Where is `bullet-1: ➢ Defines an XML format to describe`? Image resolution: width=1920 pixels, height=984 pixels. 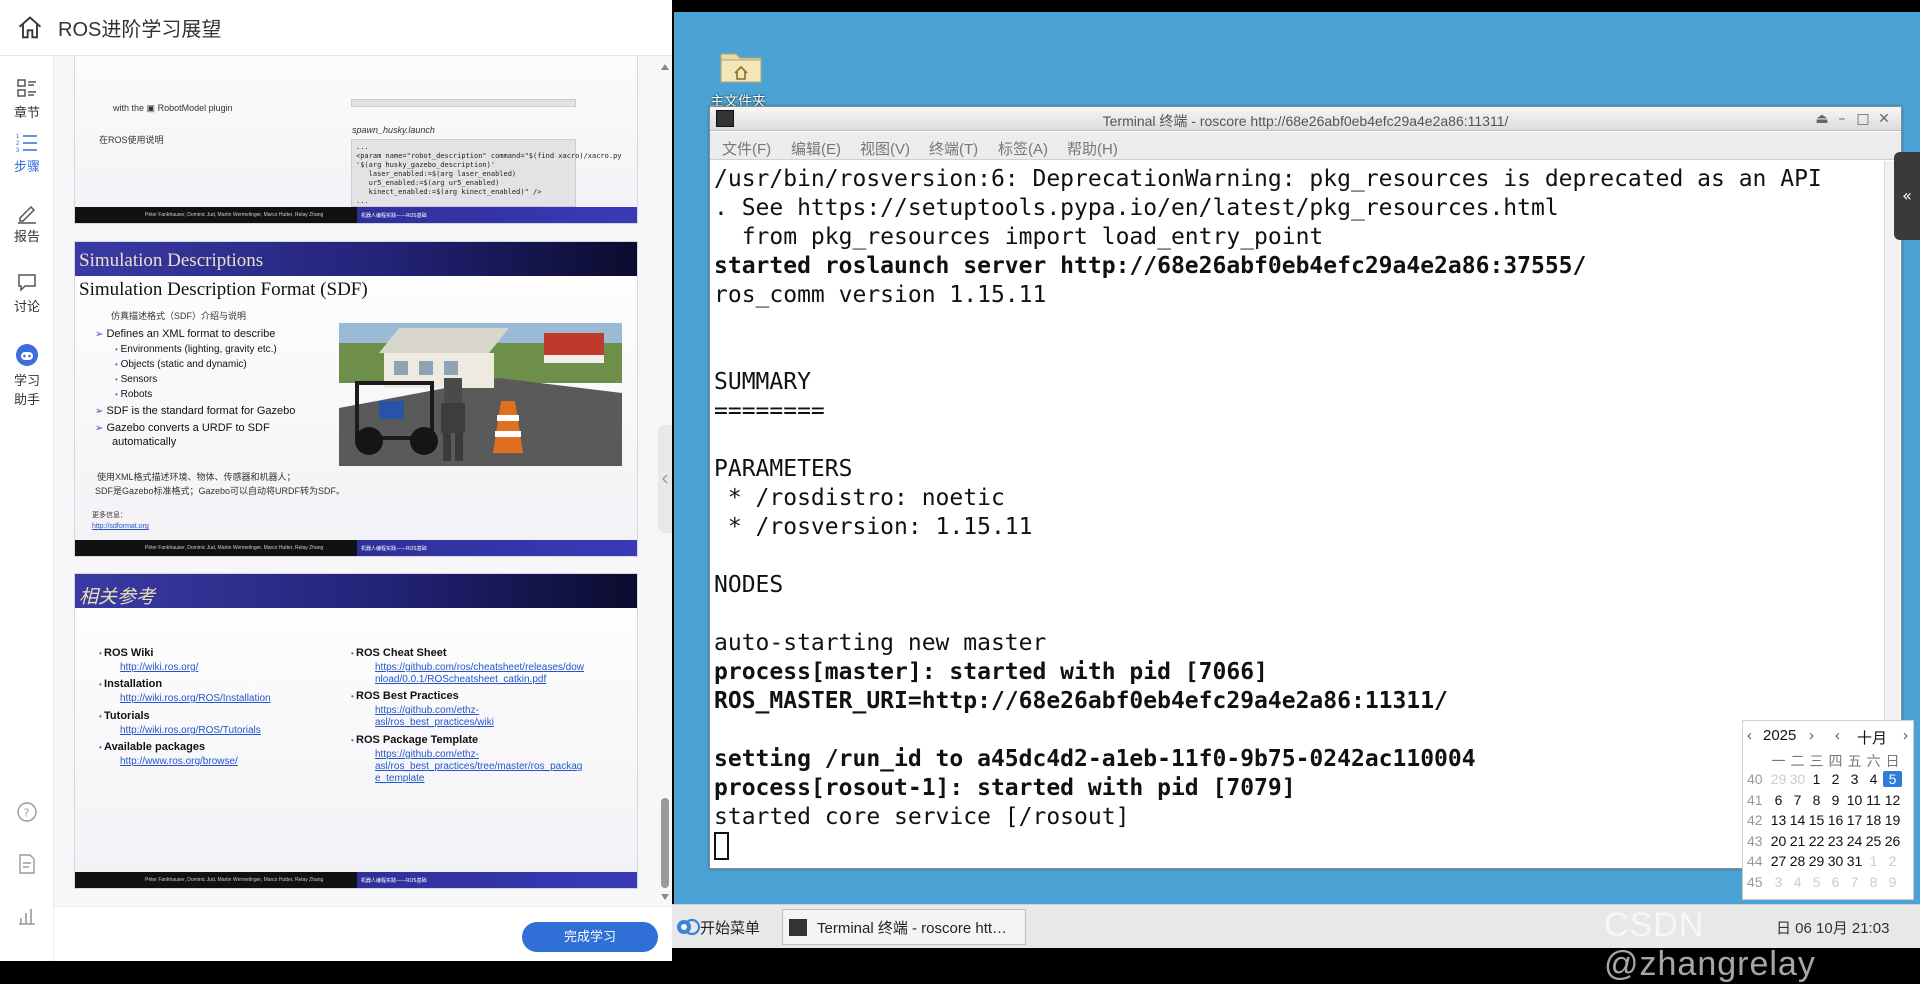 bullet-1: ➢ Defines an XML format to describe is located at coordinates (185, 334).